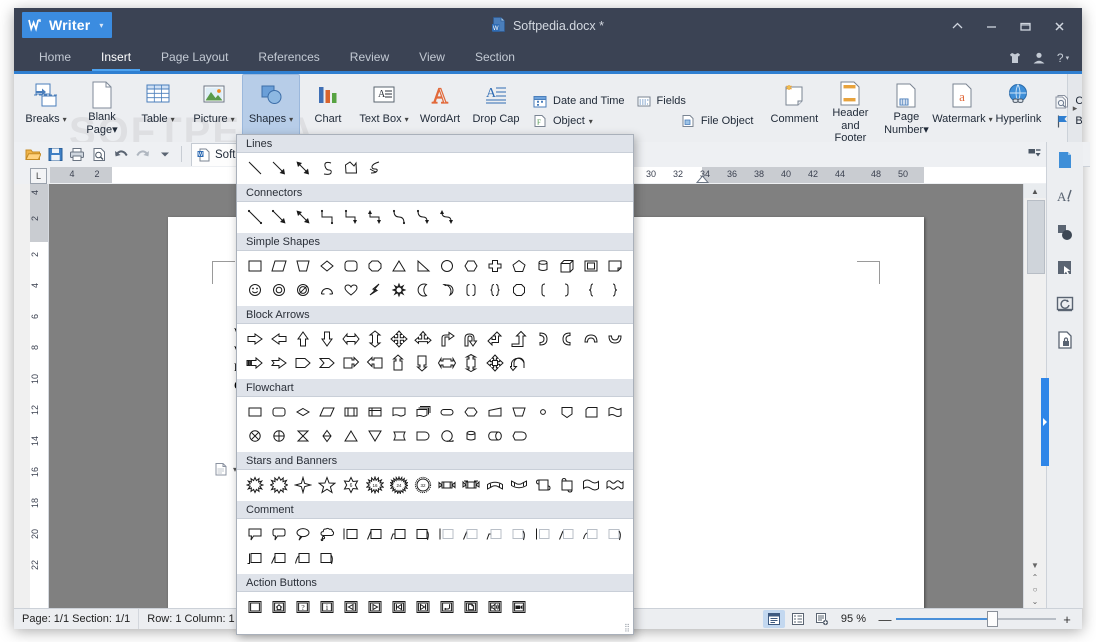 The width and height of the screenshot is (1096, 642). What do you see at coordinates (471, 363) in the screenshot?
I see `shape-up-down-arrow-callout` at bounding box center [471, 363].